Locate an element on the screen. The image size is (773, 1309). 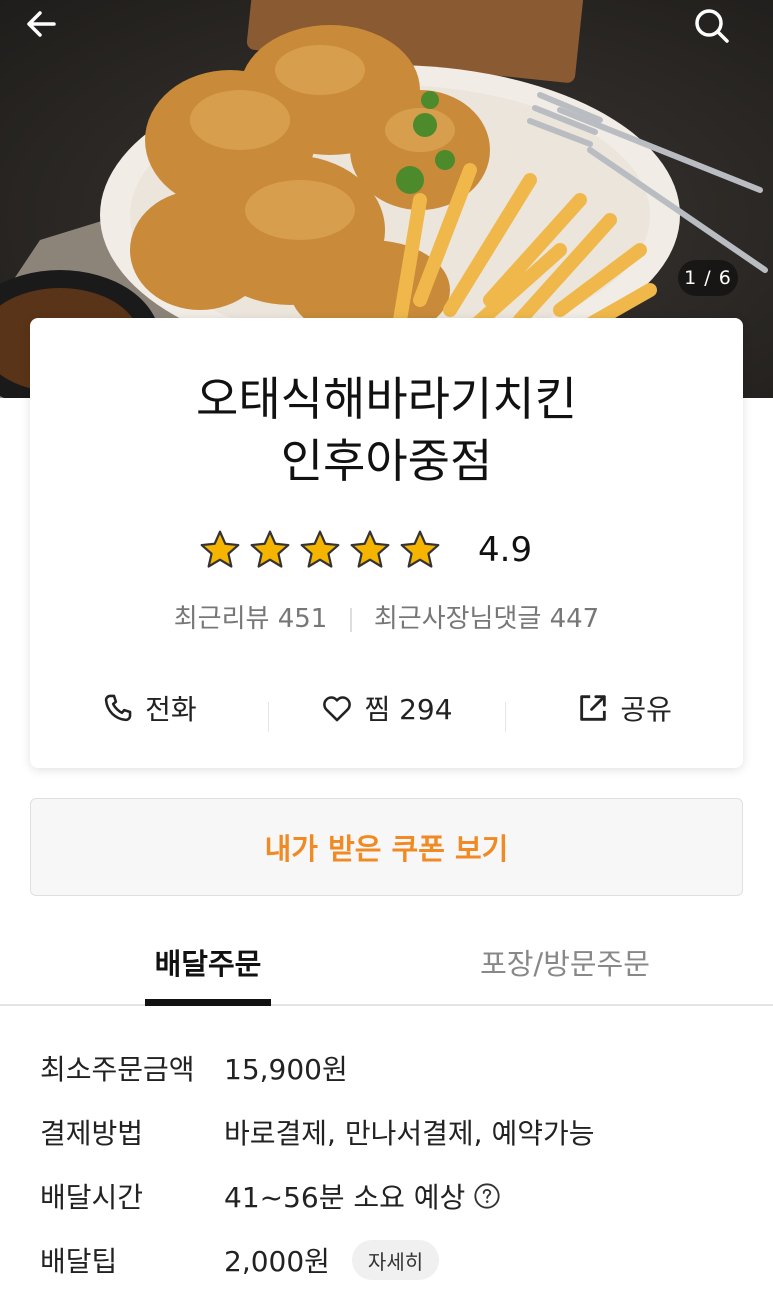
delivery-time-value-wrap: 41~56분 소요 예상 is located at coordinates (362, 1196).